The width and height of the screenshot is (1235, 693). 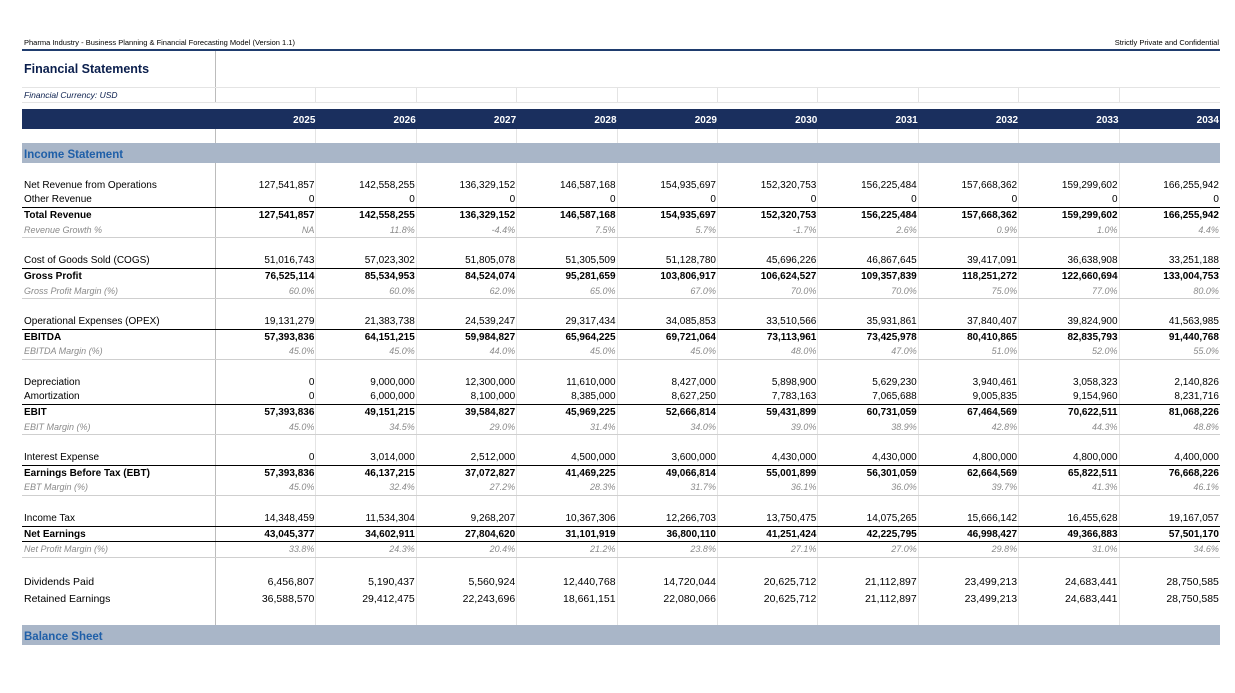 I want to click on value-cell: 1.0%, so click(x=1069, y=230).